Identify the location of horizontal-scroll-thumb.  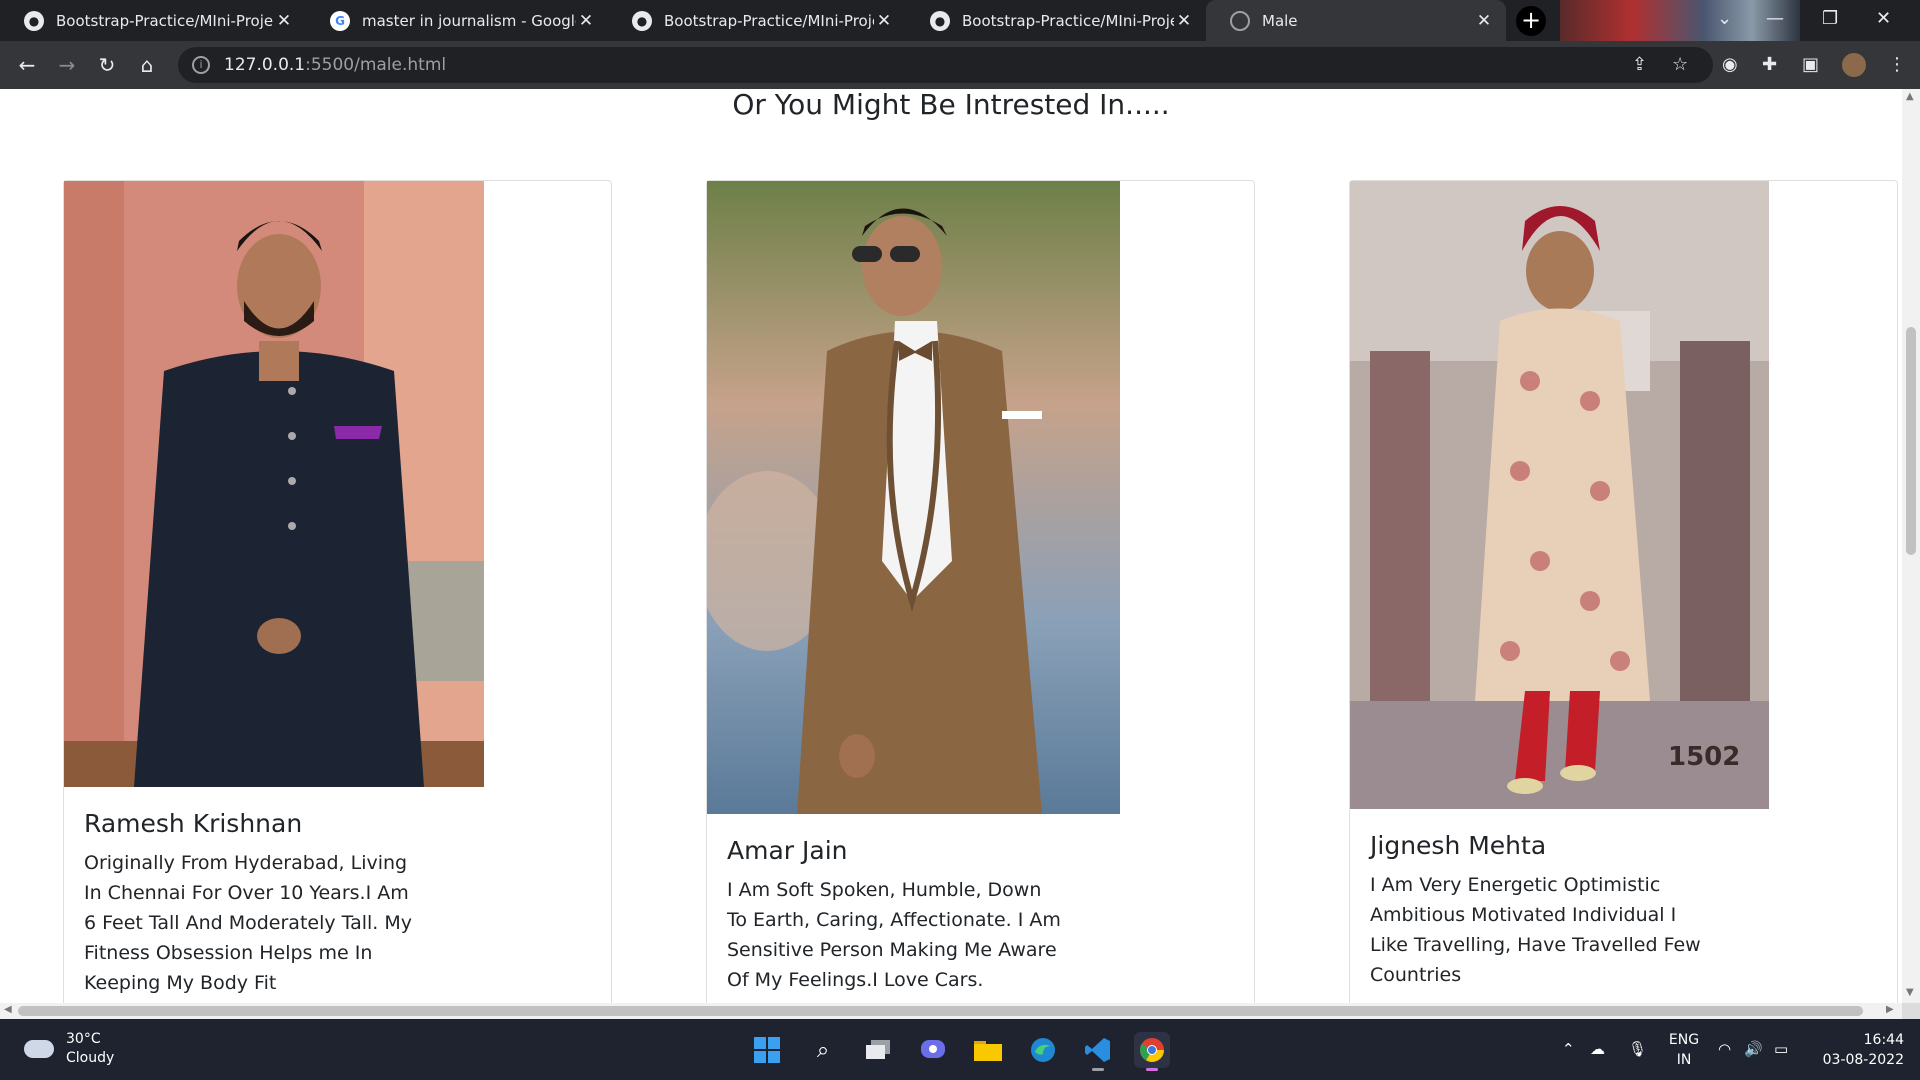
(940, 1011).